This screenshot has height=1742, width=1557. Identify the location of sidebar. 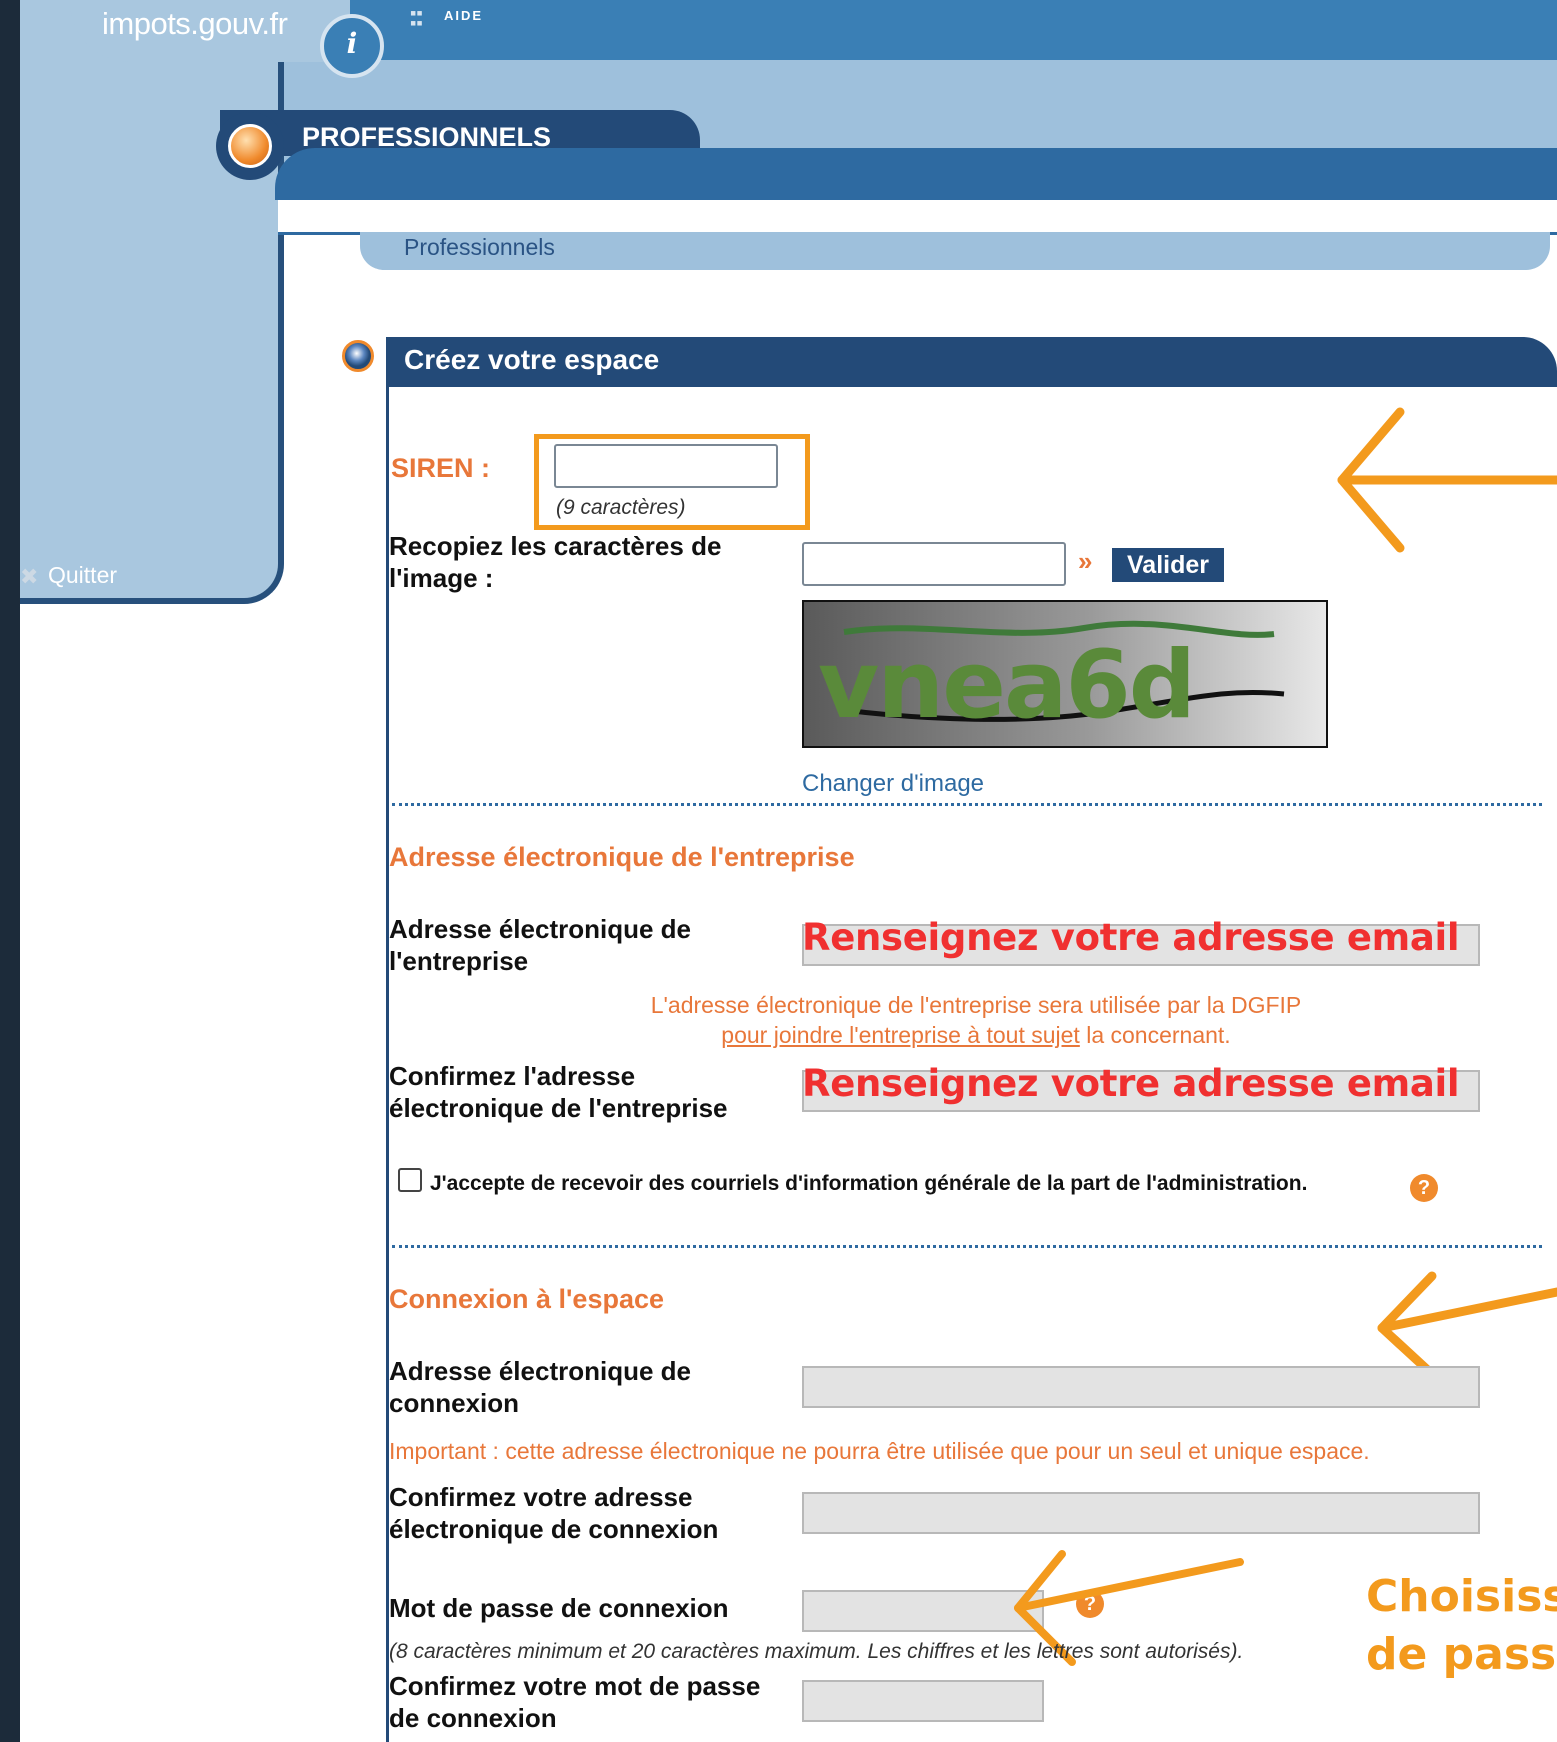
(152, 302).